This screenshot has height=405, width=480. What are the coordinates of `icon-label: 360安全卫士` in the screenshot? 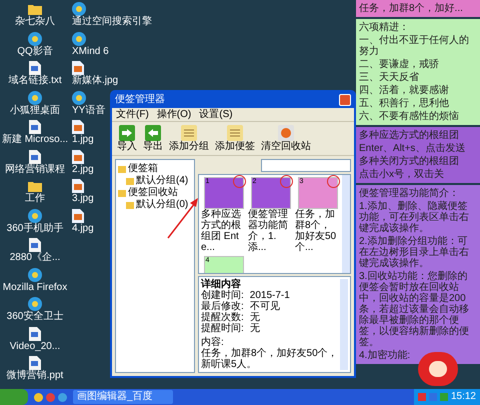 It's located at (35, 316).